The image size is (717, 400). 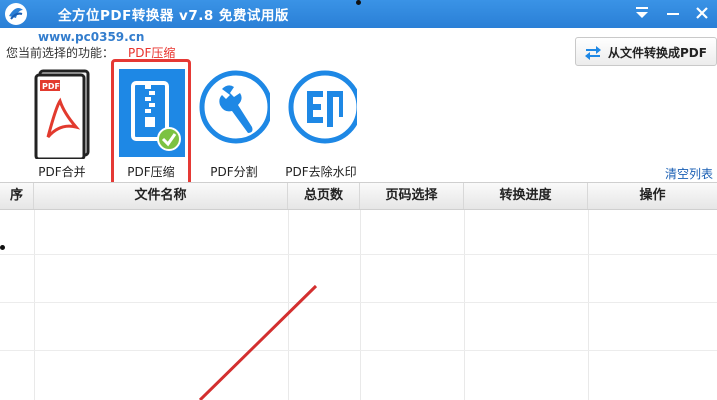 I want to click on menu-dropdown-icon, so click(x=642, y=13).